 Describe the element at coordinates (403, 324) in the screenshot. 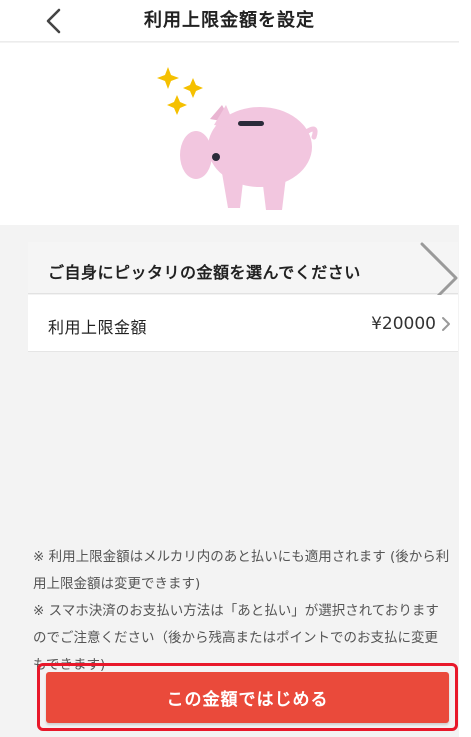

I see `limit-amount-value: ¥20000` at that location.